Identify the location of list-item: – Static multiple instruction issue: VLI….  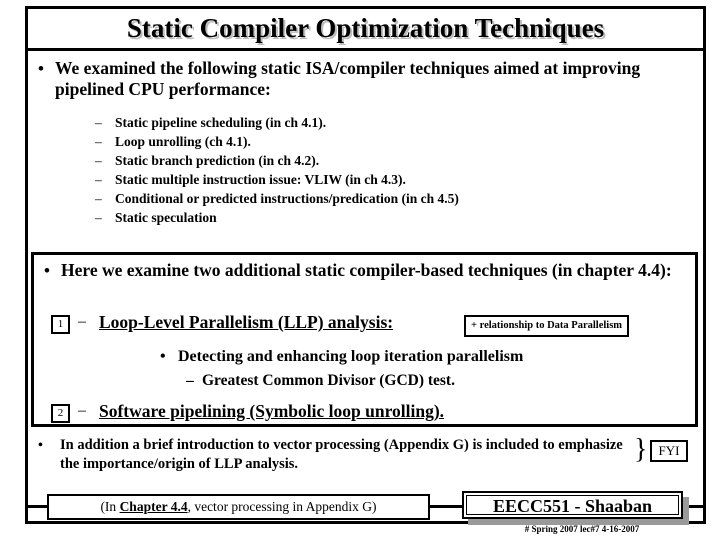
(385, 179).